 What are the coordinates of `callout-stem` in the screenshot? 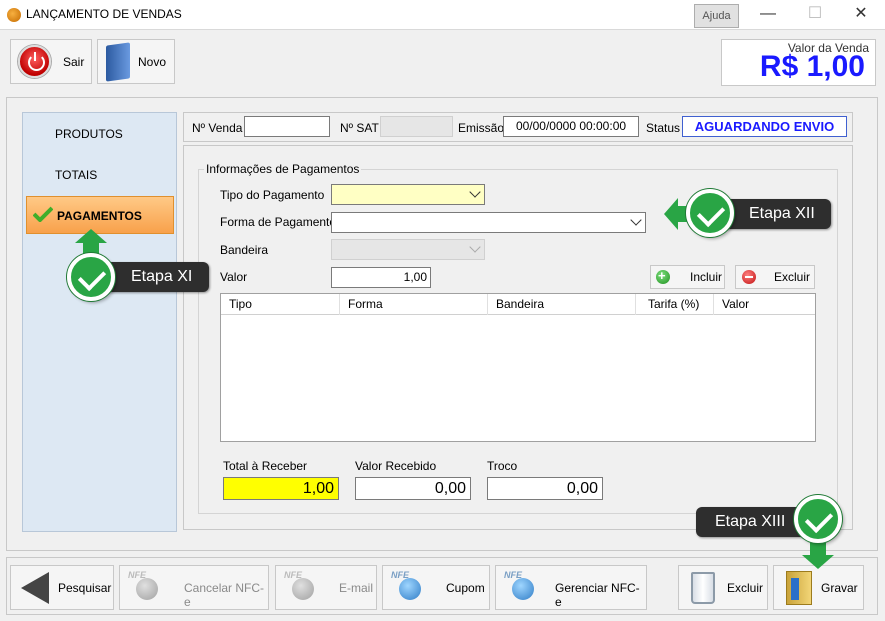 It's located at (818, 550).